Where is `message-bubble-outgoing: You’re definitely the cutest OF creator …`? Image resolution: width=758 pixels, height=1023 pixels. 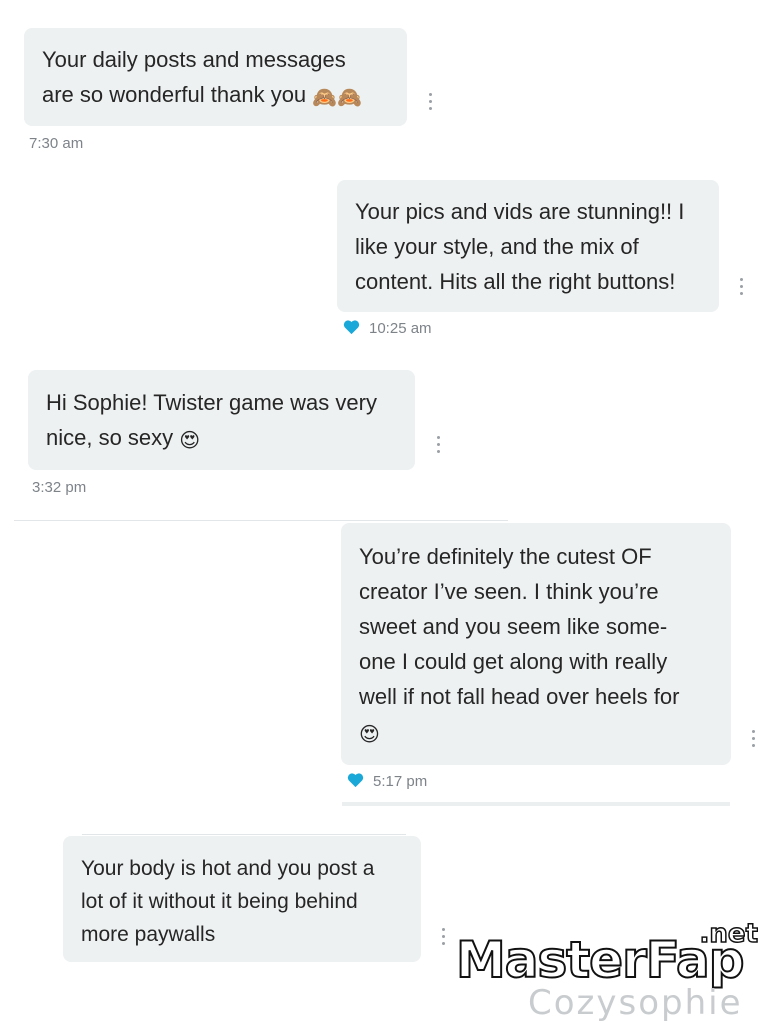 message-bubble-outgoing: You’re definitely the cutest OF creator … is located at coordinates (536, 644).